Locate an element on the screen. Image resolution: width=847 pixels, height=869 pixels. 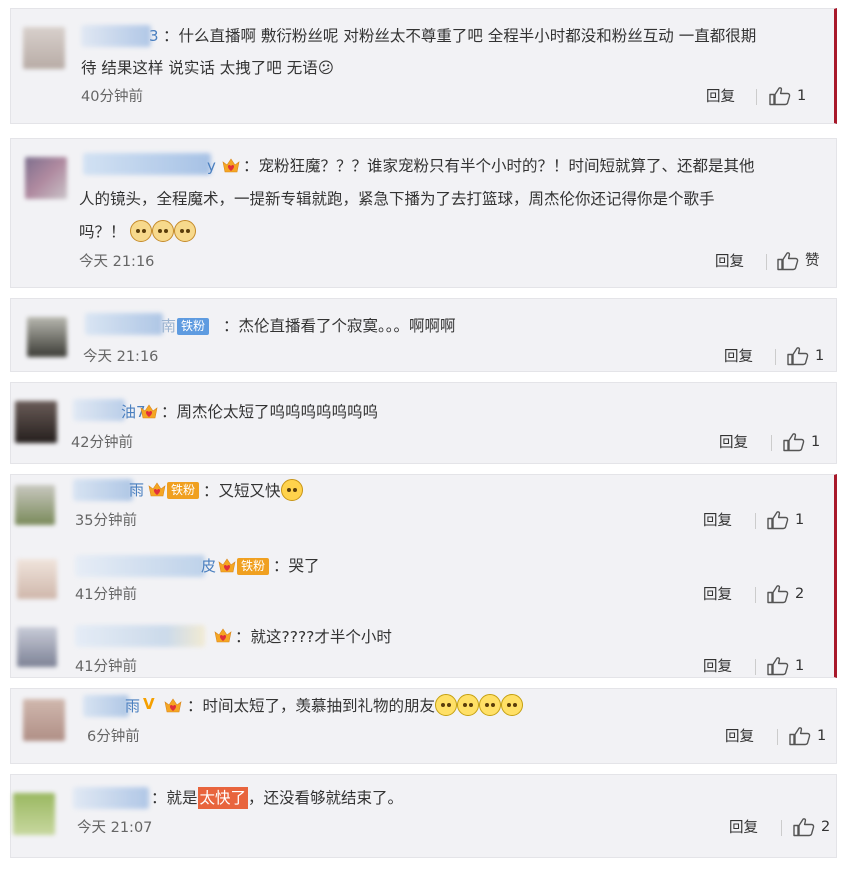
username-tail: 3 is located at coordinates (154, 36).